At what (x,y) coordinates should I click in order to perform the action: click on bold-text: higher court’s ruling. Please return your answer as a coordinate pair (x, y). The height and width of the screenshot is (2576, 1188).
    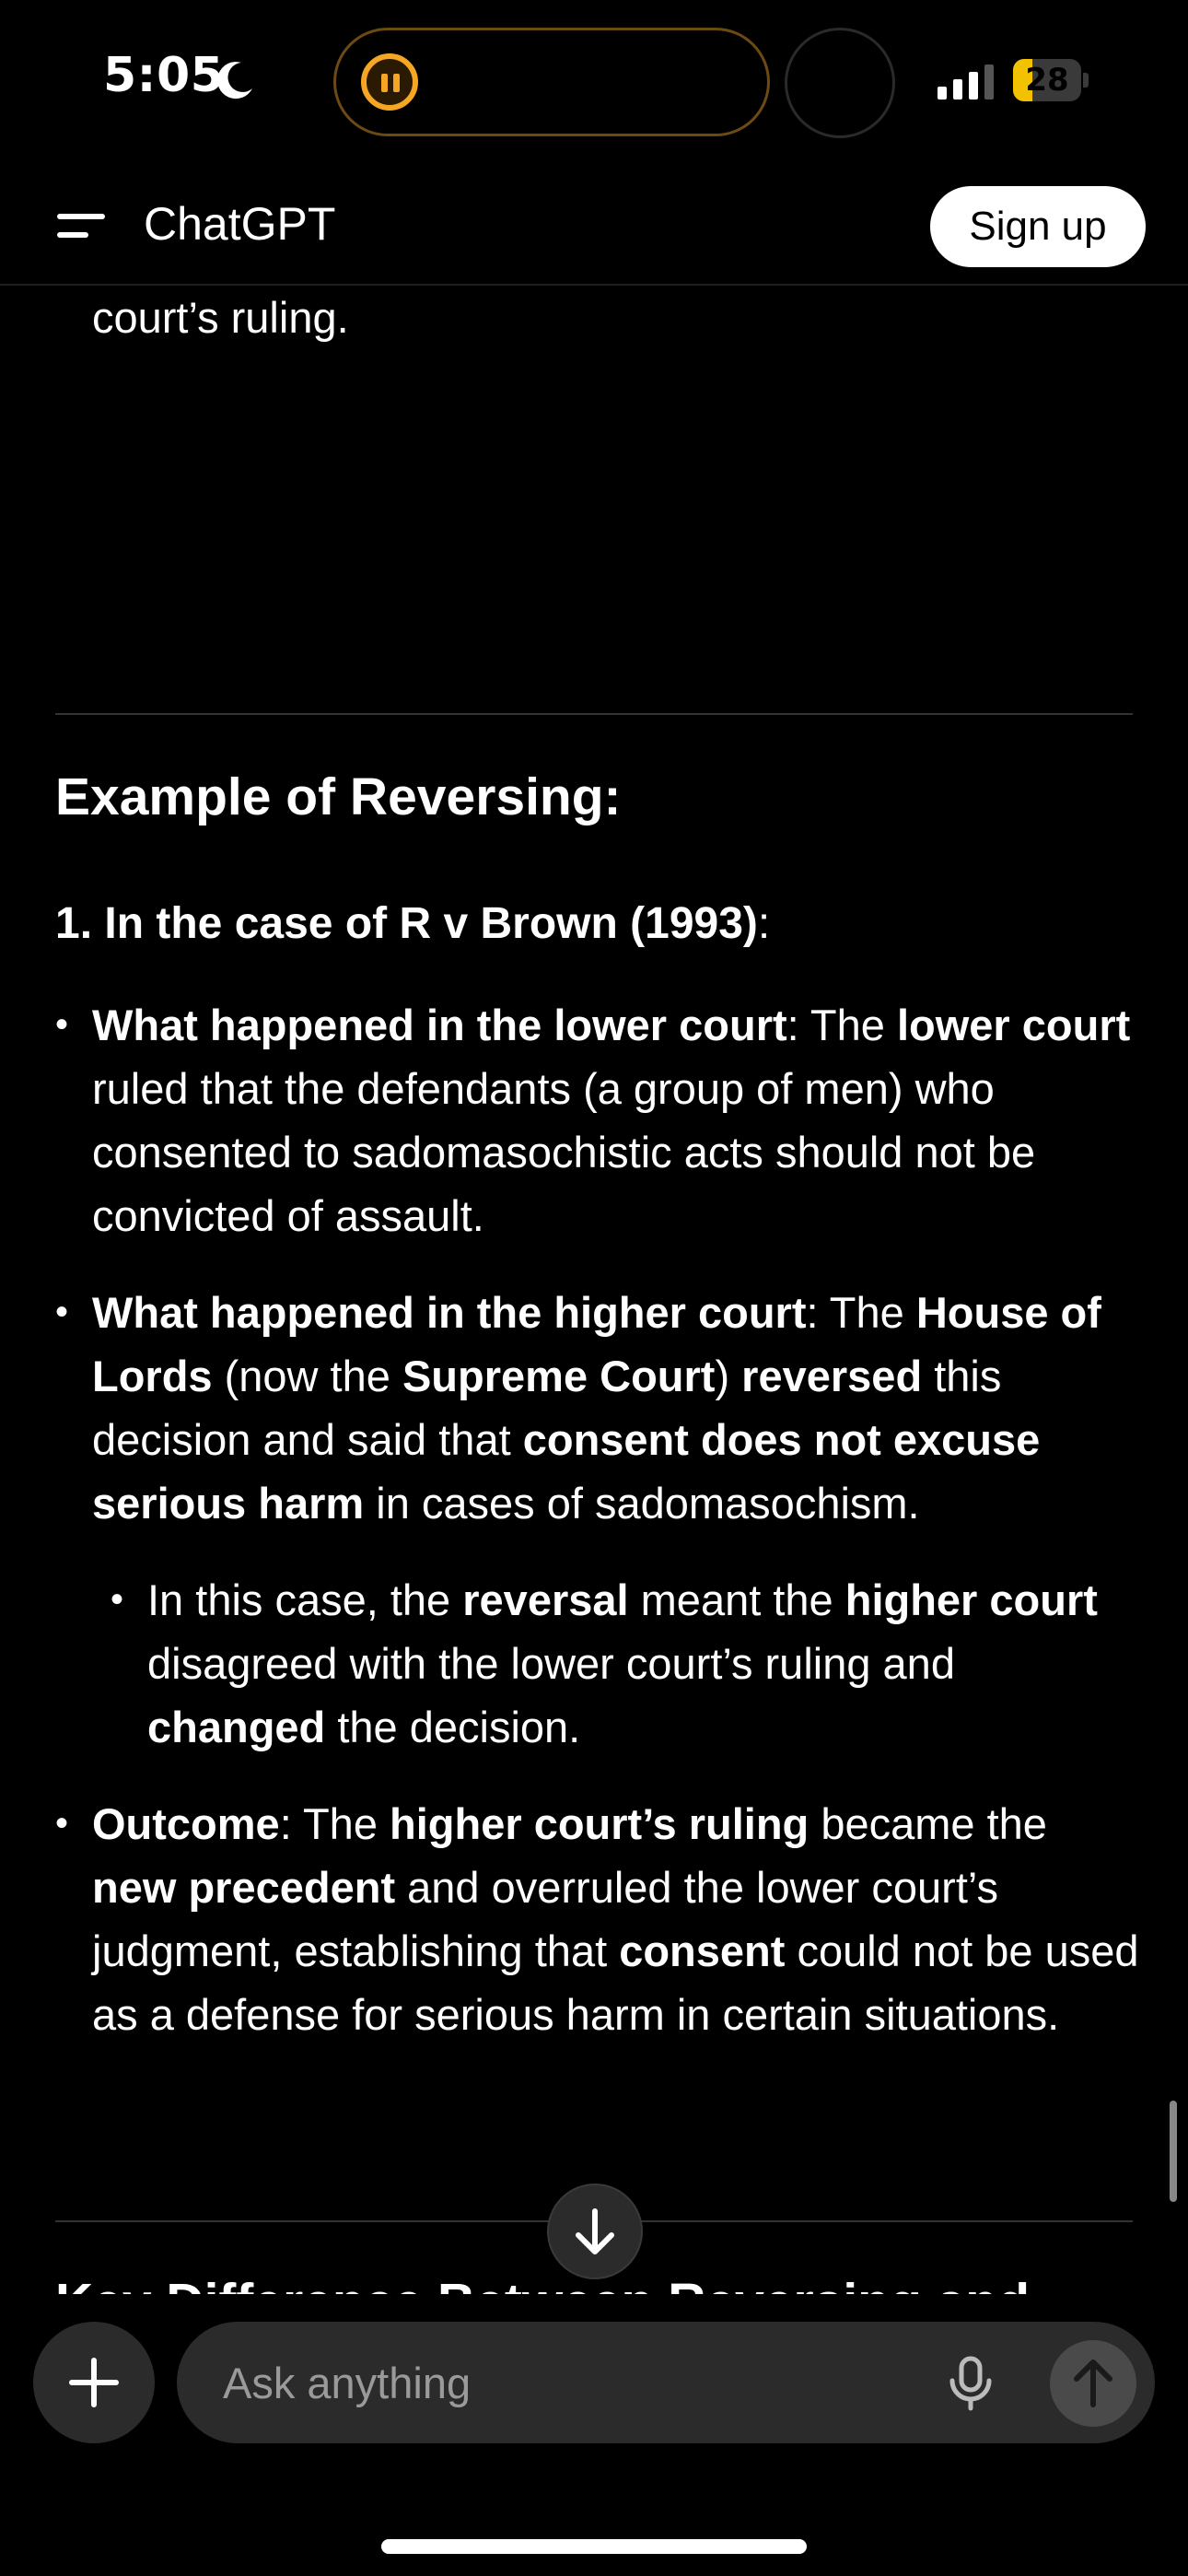
    Looking at the image, I should click on (599, 1823).